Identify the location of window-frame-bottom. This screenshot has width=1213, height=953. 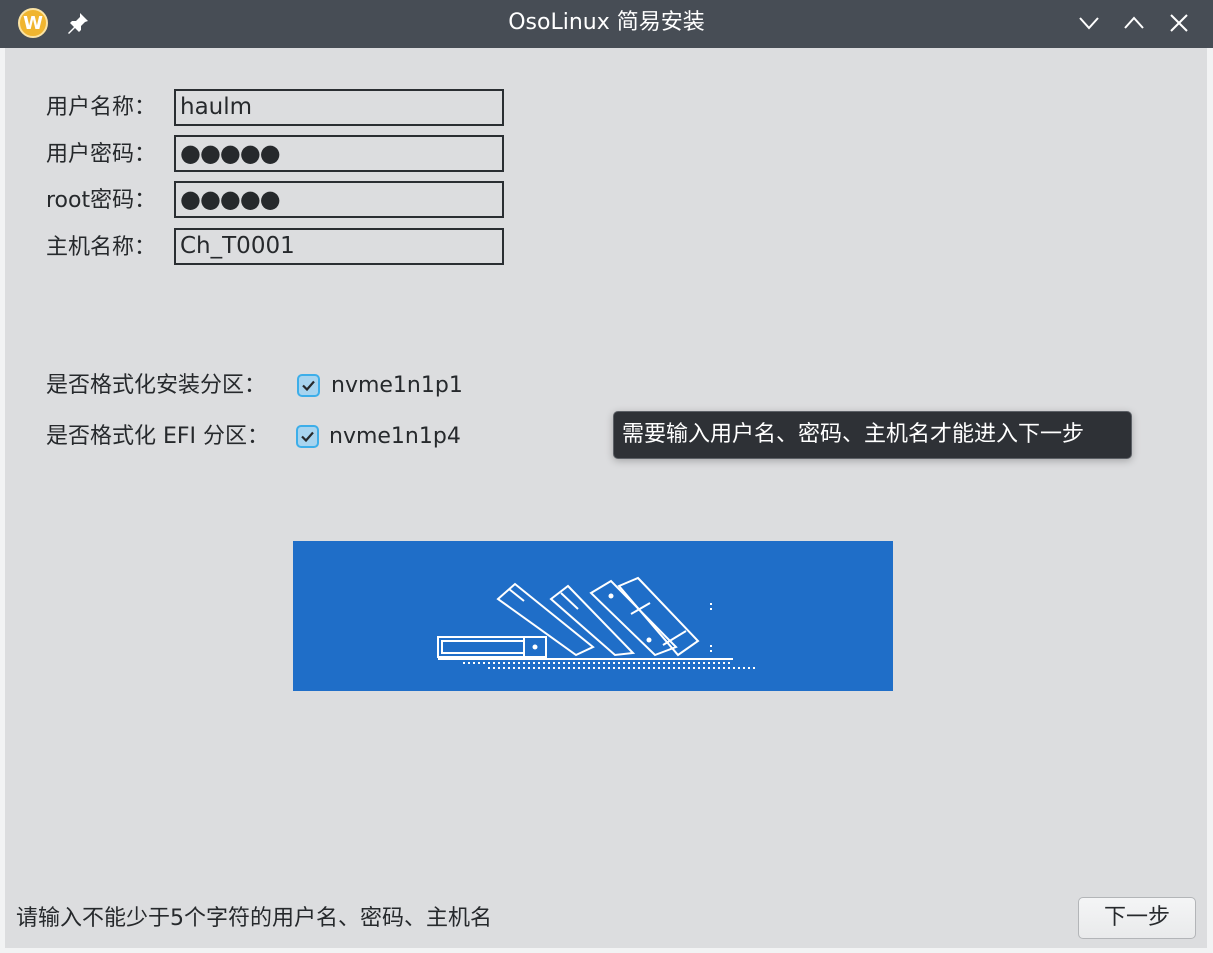
(606, 950).